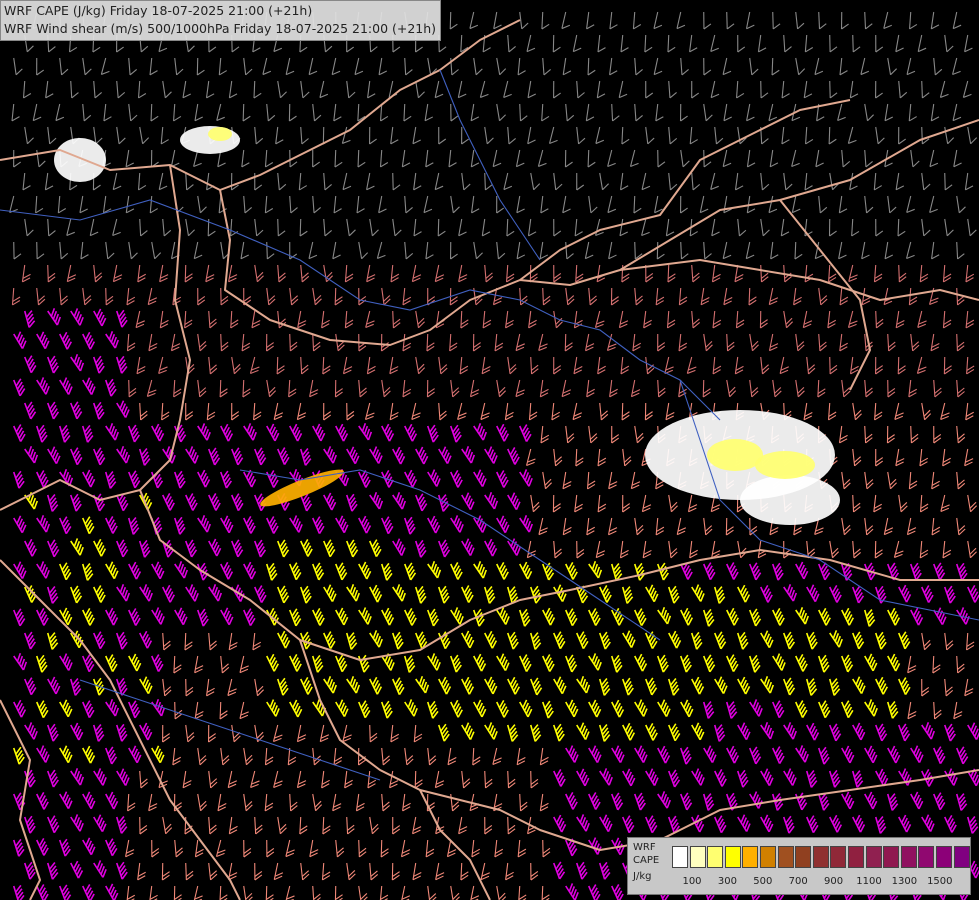  Describe the element at coordinates (940, 881) in the screenshot. I see `legend-tick-label: 1500` at that location.